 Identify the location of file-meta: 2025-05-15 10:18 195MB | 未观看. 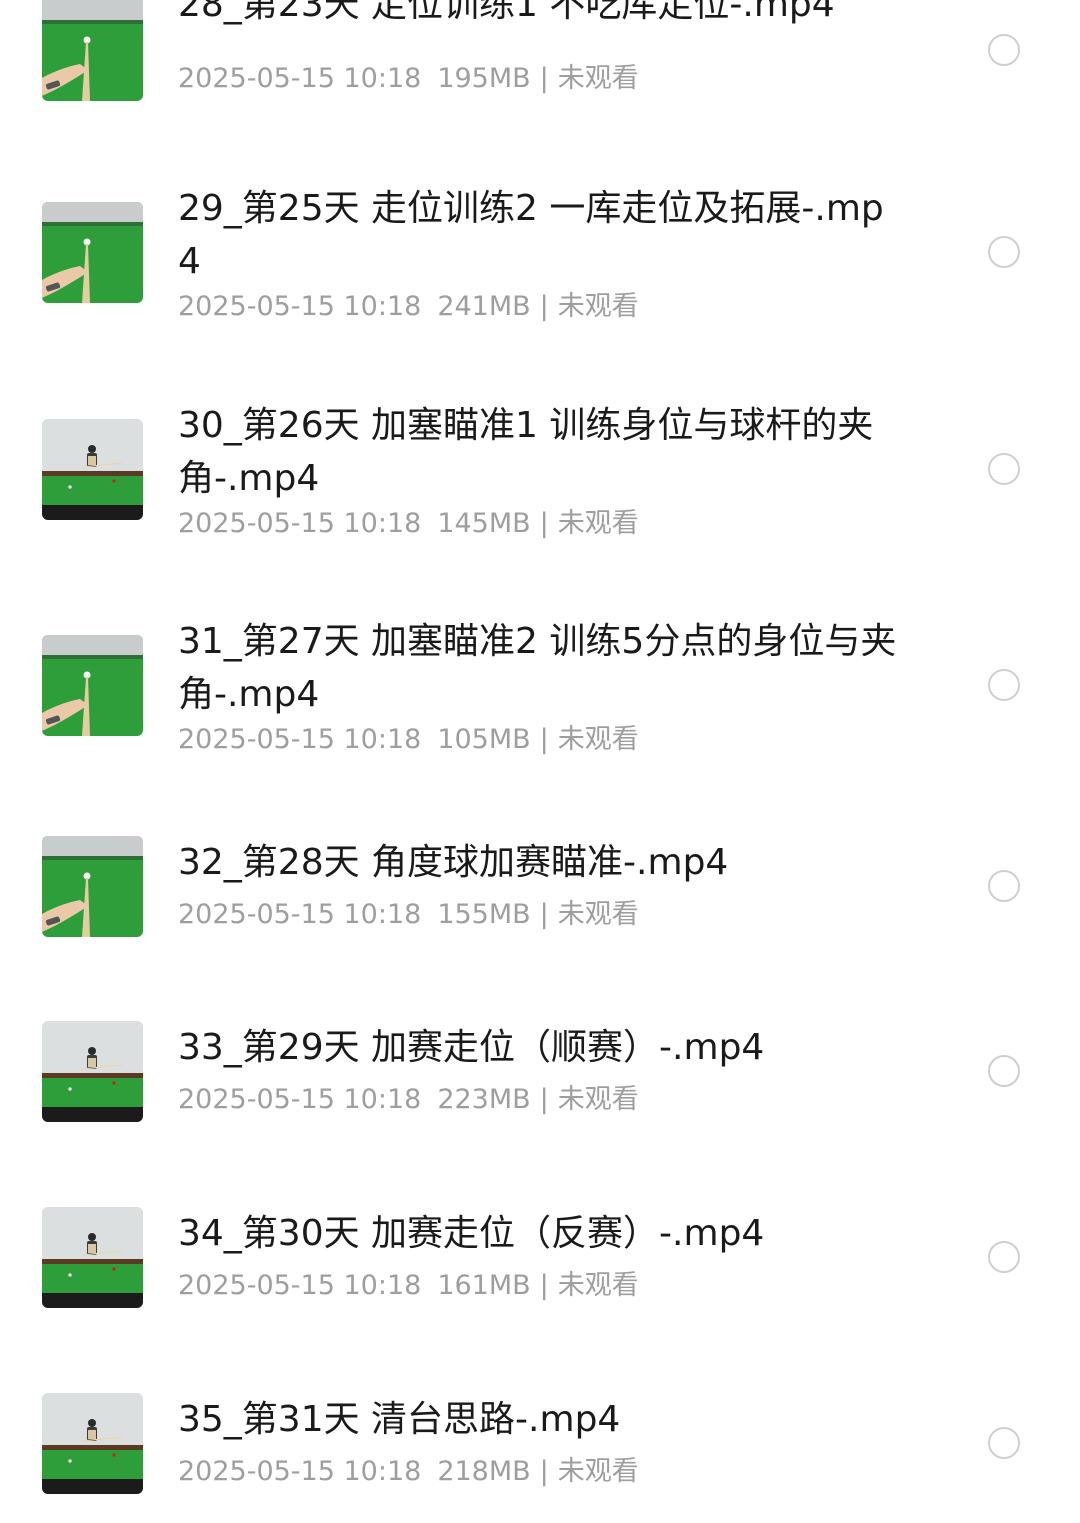
(408, 79).